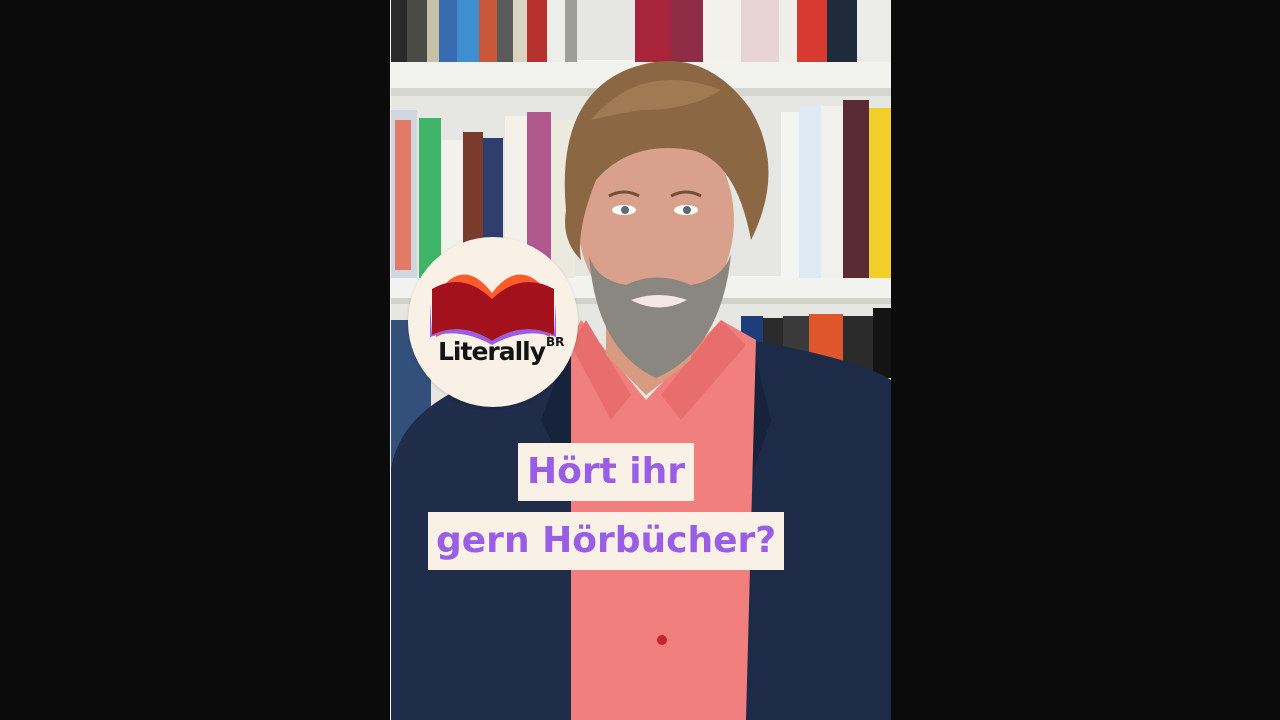 This screenshot has height=720, width=1280. I want to click on logo-wordmark: Literally, so click(492, 351).